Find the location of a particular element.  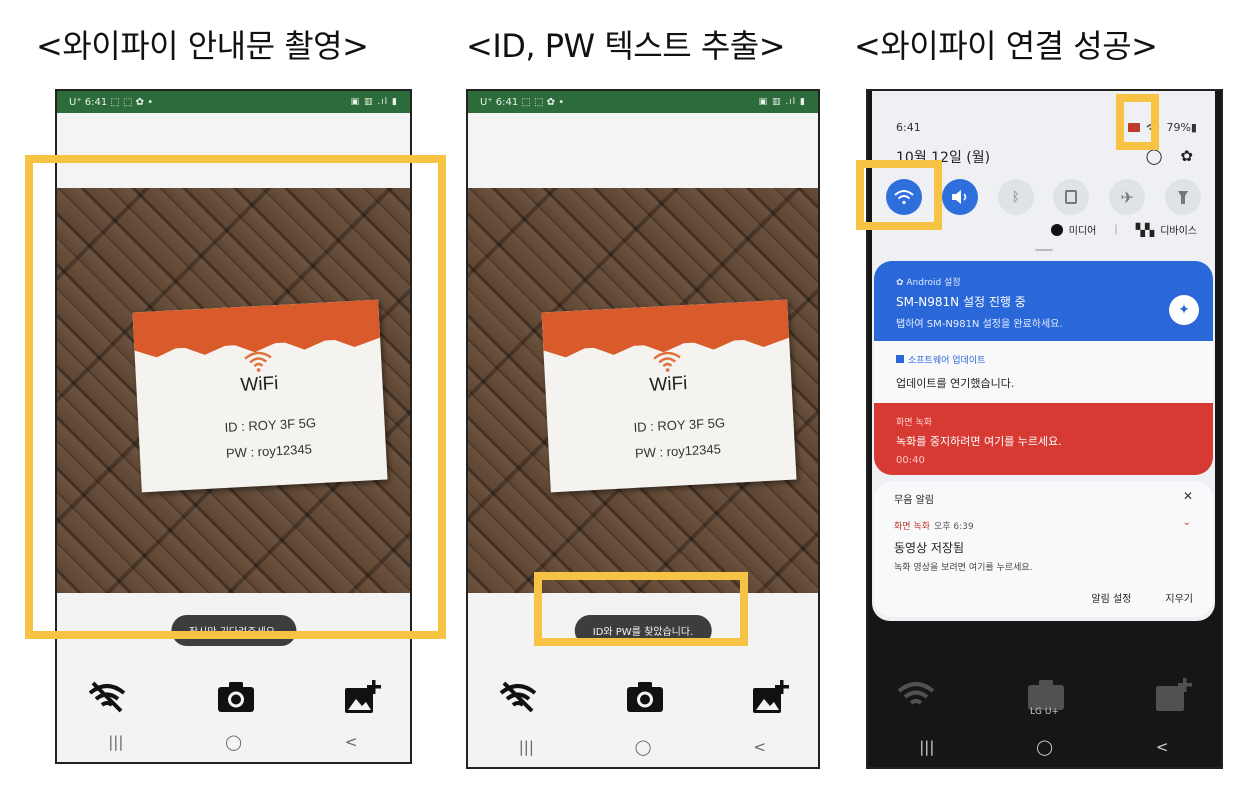

sub-time: 오후 6:39 is located at coordinates (953, 527).